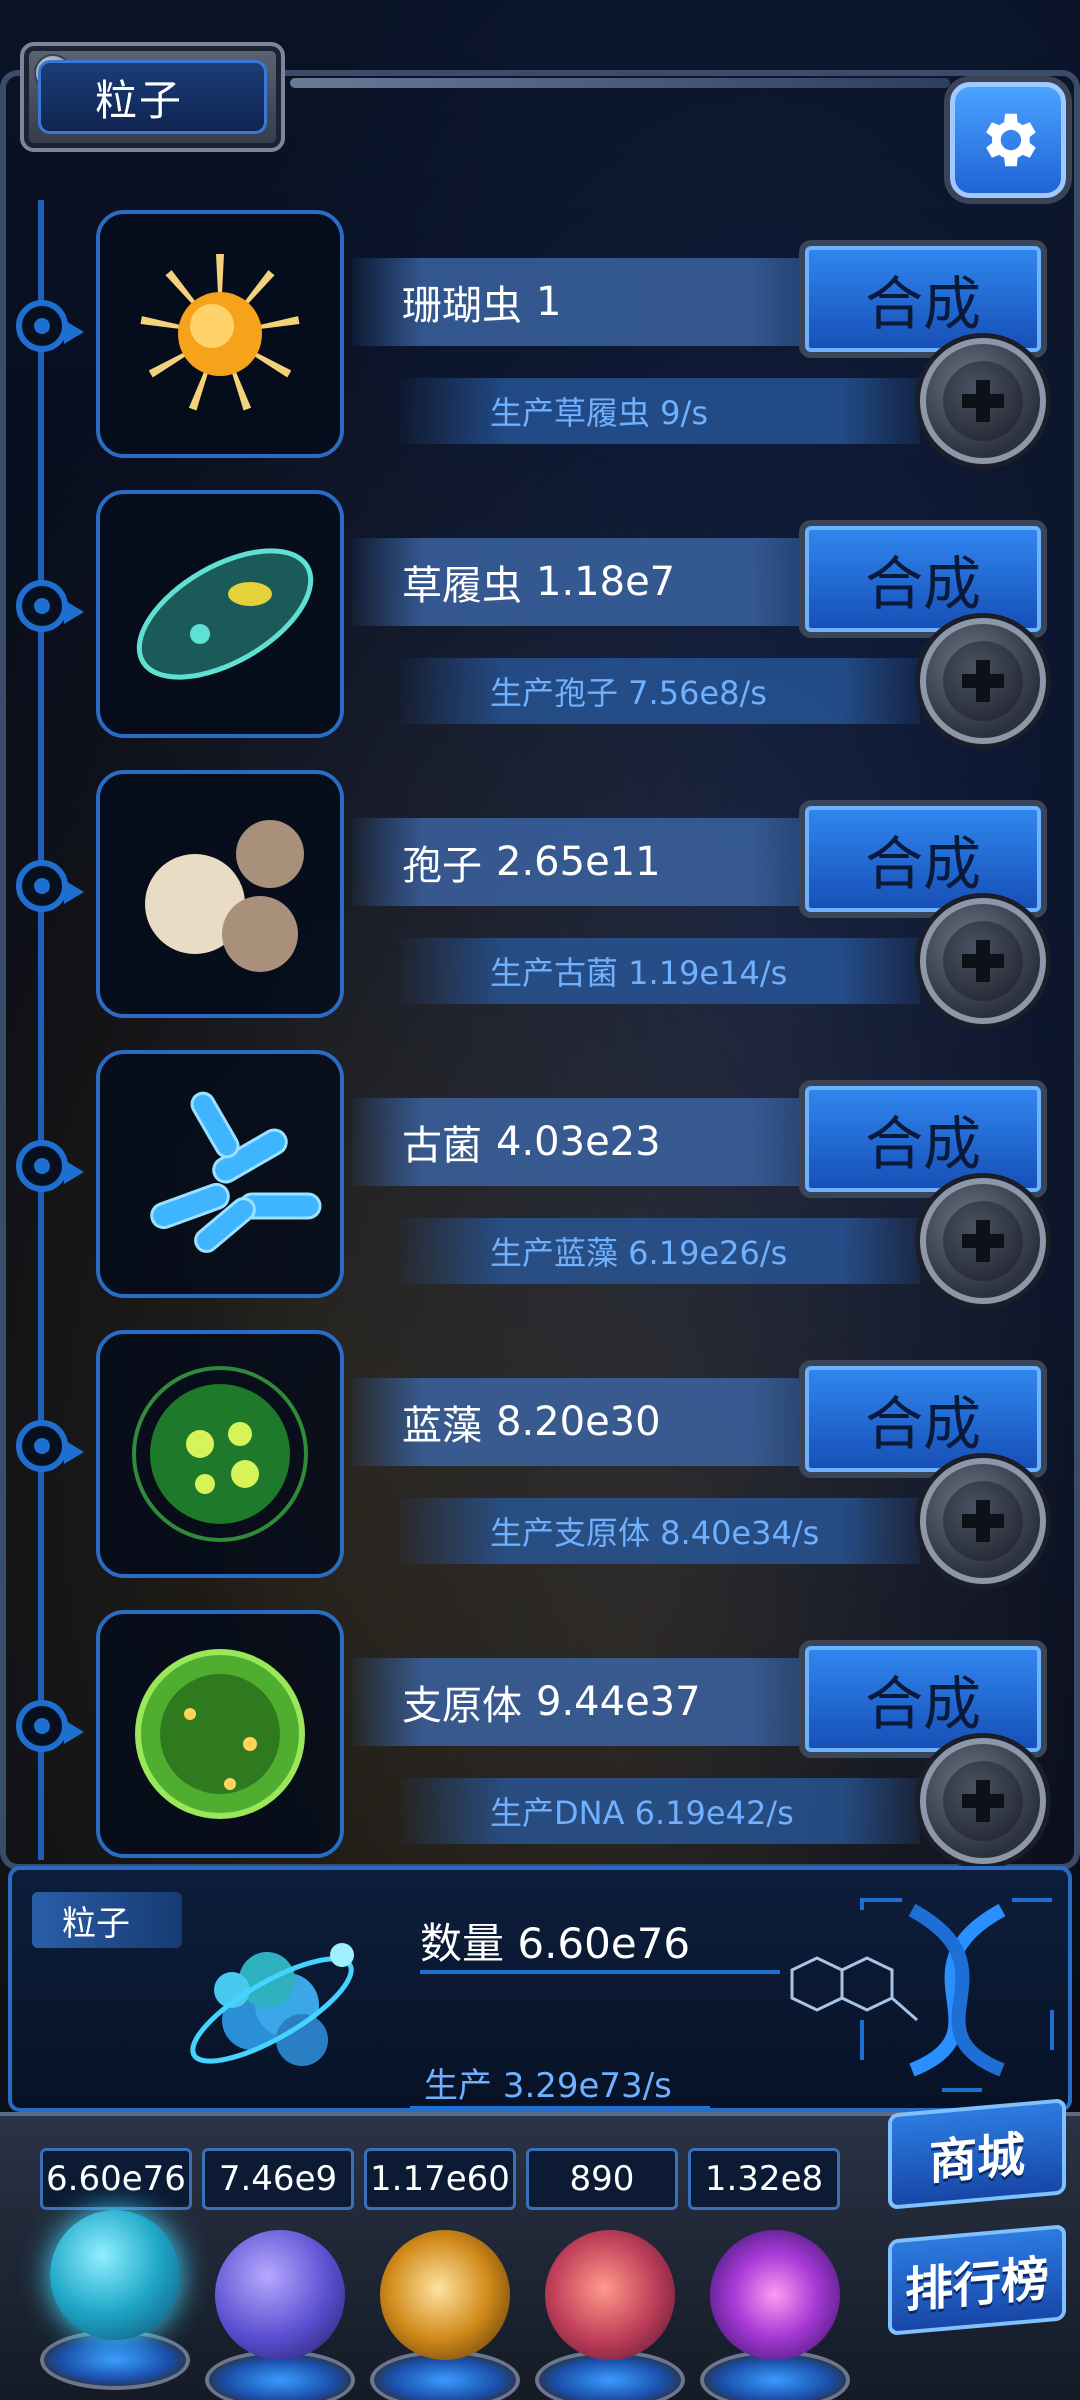  I want to click on item-name-bar: 珊瑚虫 1, so click(587, 302).